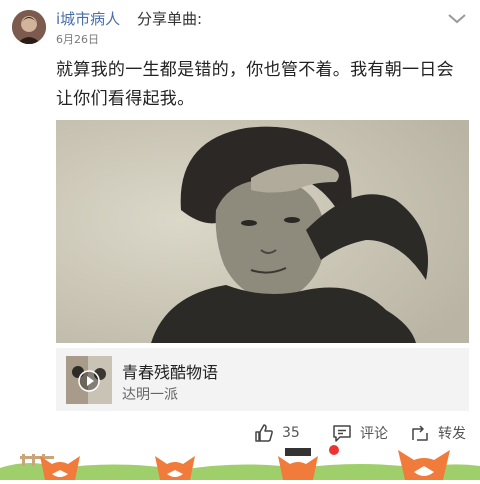 The image size is (480, 484). What do you see at coordinates (240, 455) in the screenshot?
I see `footer-decoration` at bounding box center [240, 455].